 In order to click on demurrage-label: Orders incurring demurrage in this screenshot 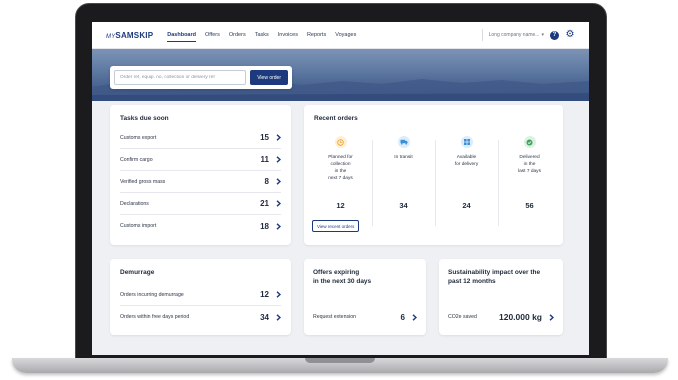, I will do `click(152, 294)`.